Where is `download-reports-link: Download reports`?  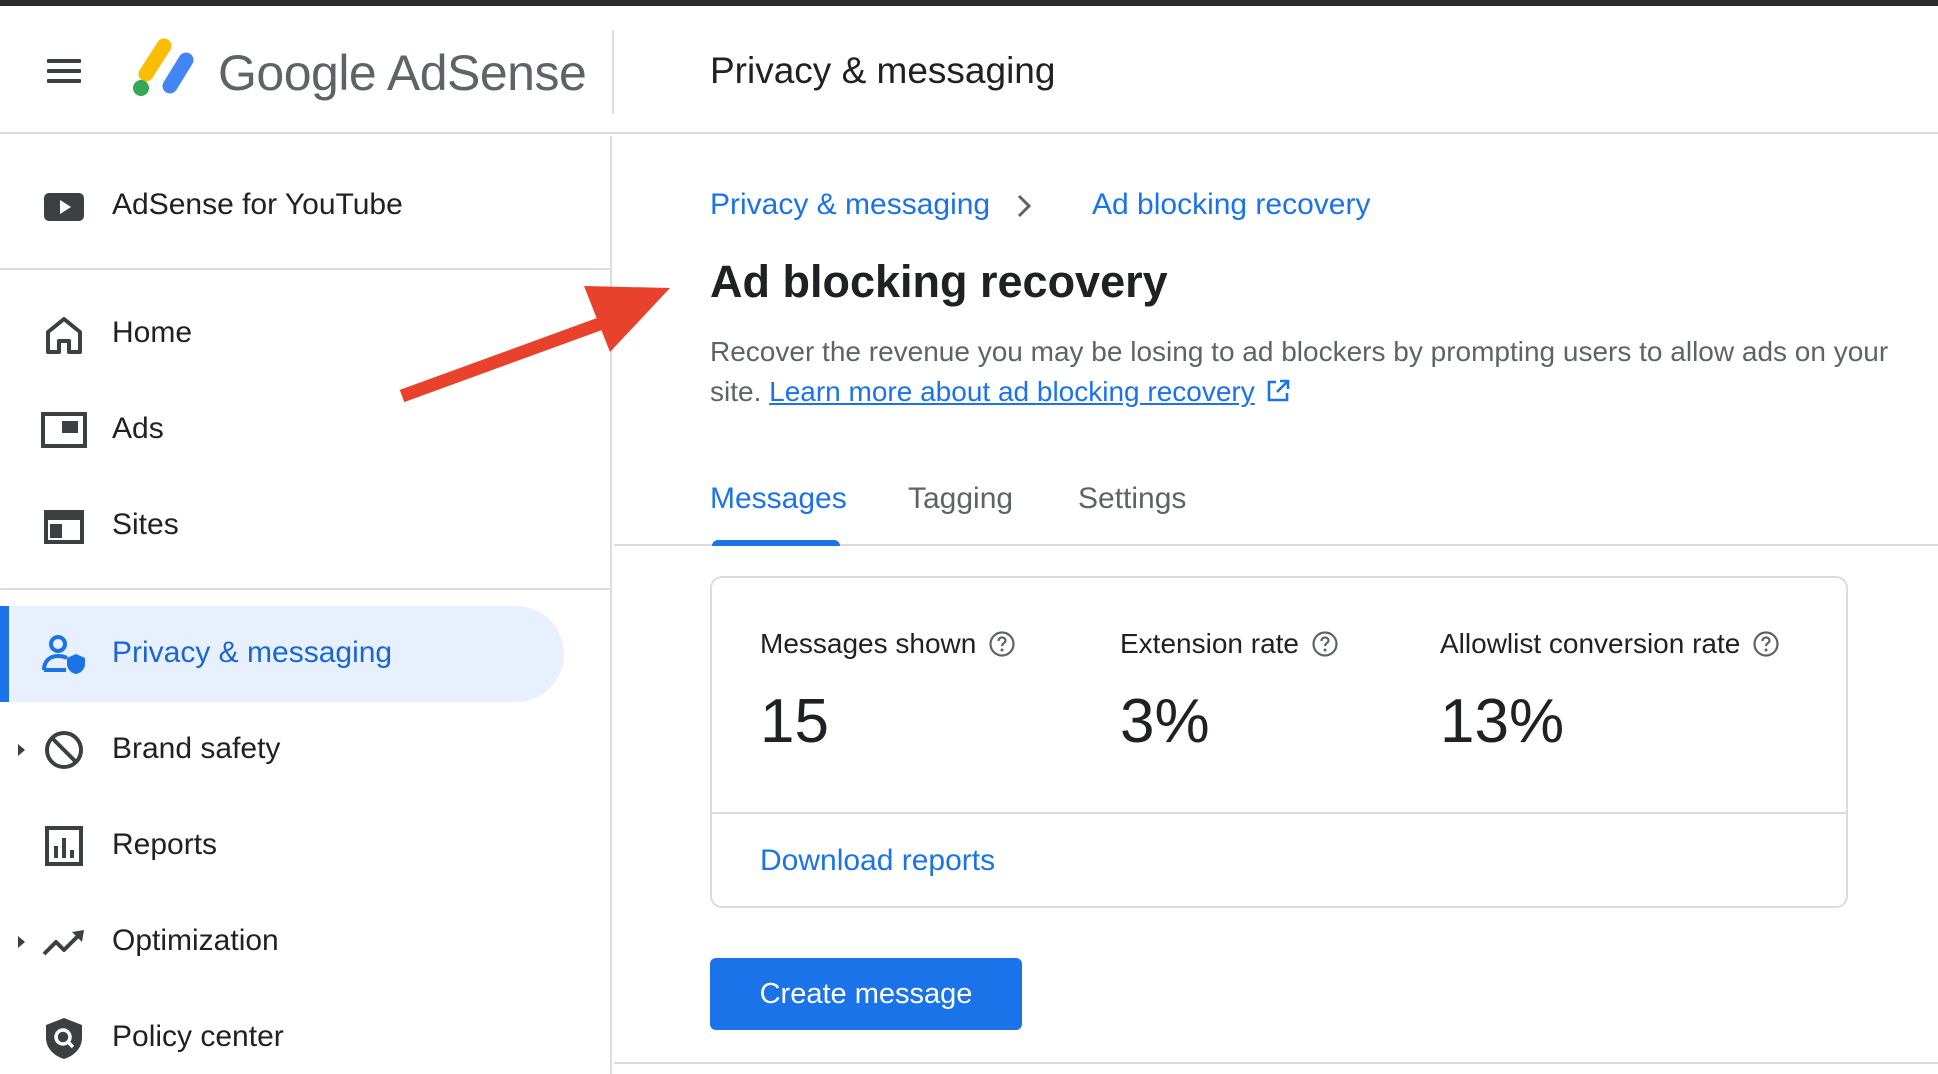 download-reports-link: Download reports is located at coordinates (877, 861).